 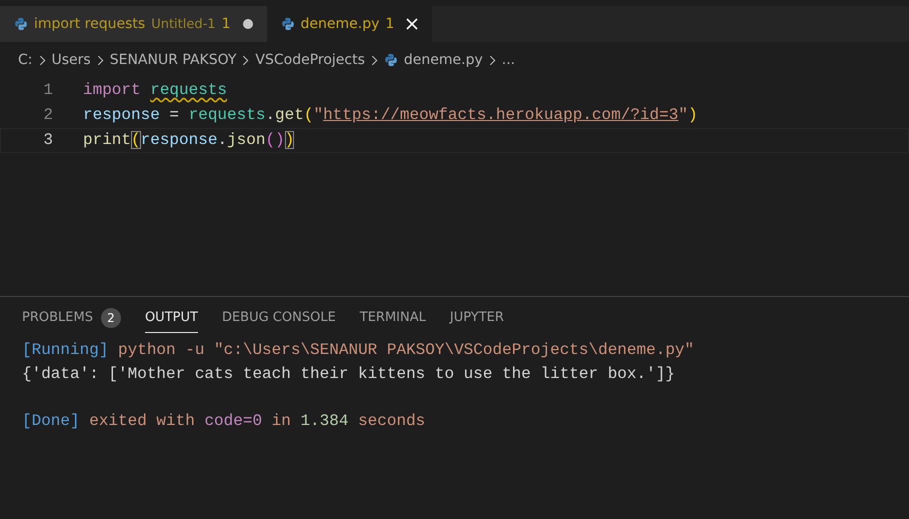 What do you see at coordinates (48, 115) in the screenshot?
I see `line-number: 2` at bounding box center [48, 115].